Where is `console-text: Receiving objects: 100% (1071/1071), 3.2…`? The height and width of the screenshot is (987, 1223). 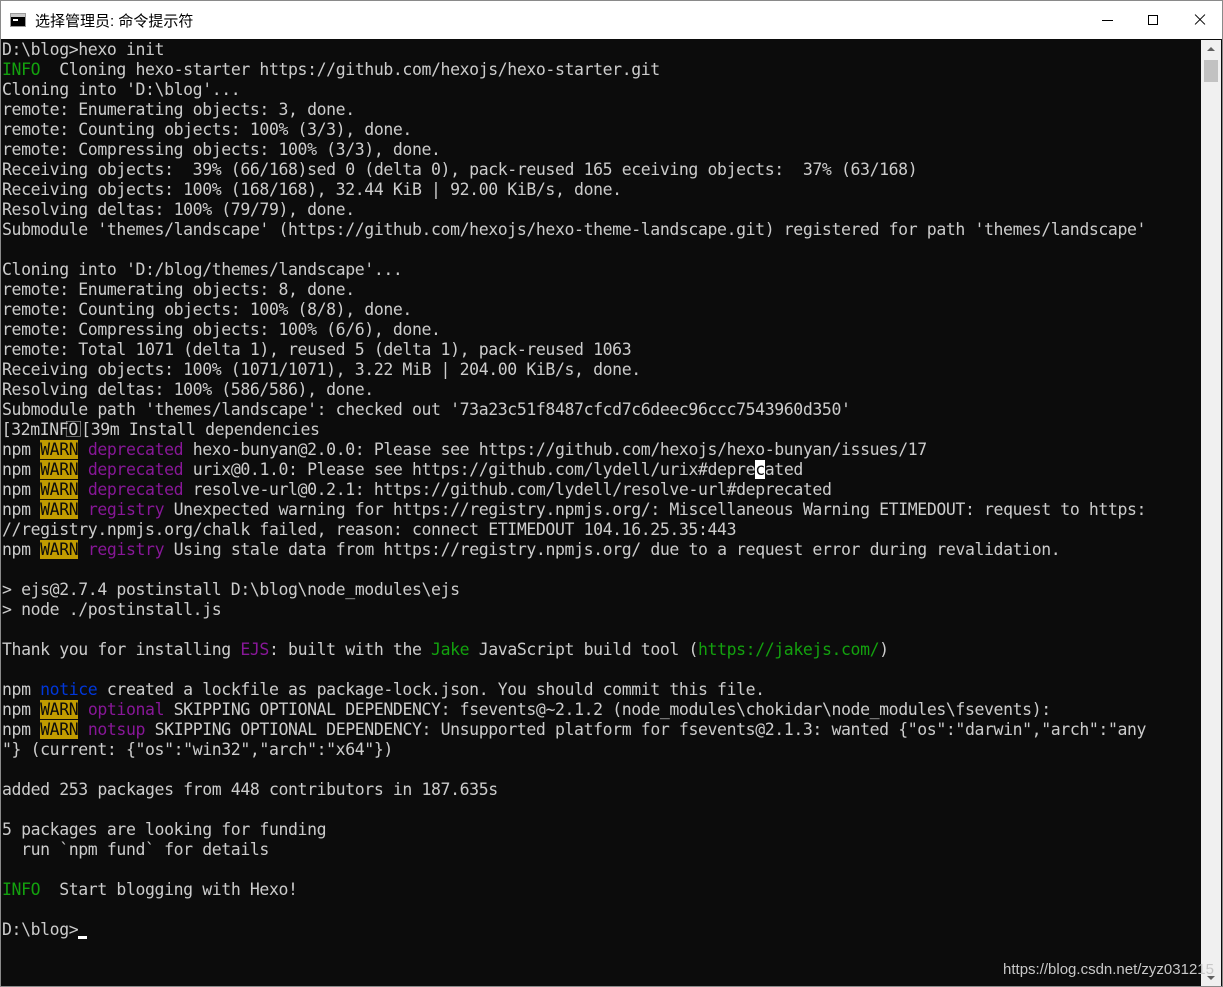 console-text: Receiving objects: 100% (1071/1071), 3.2… is located at coordinates (321, 369).